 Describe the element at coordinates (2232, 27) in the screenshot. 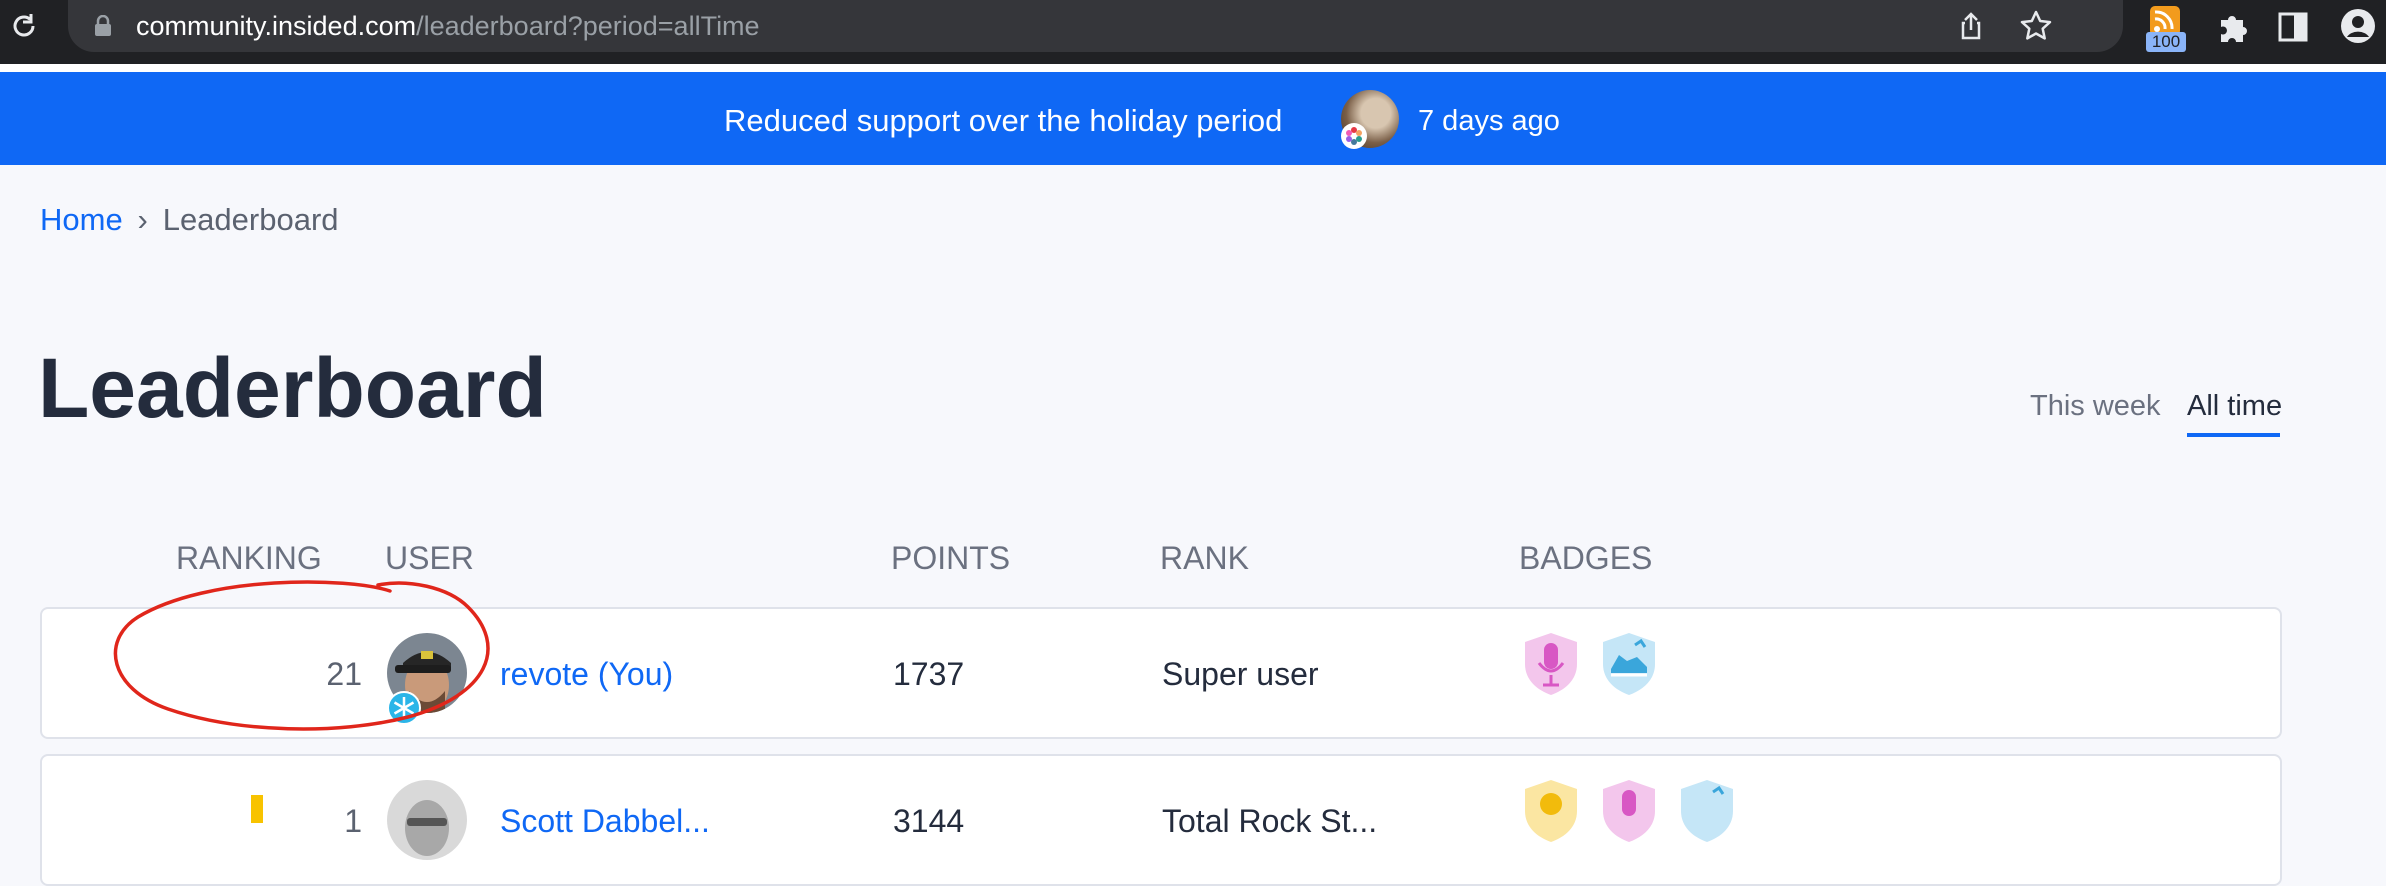

I see `puzzle-icon` at that location.